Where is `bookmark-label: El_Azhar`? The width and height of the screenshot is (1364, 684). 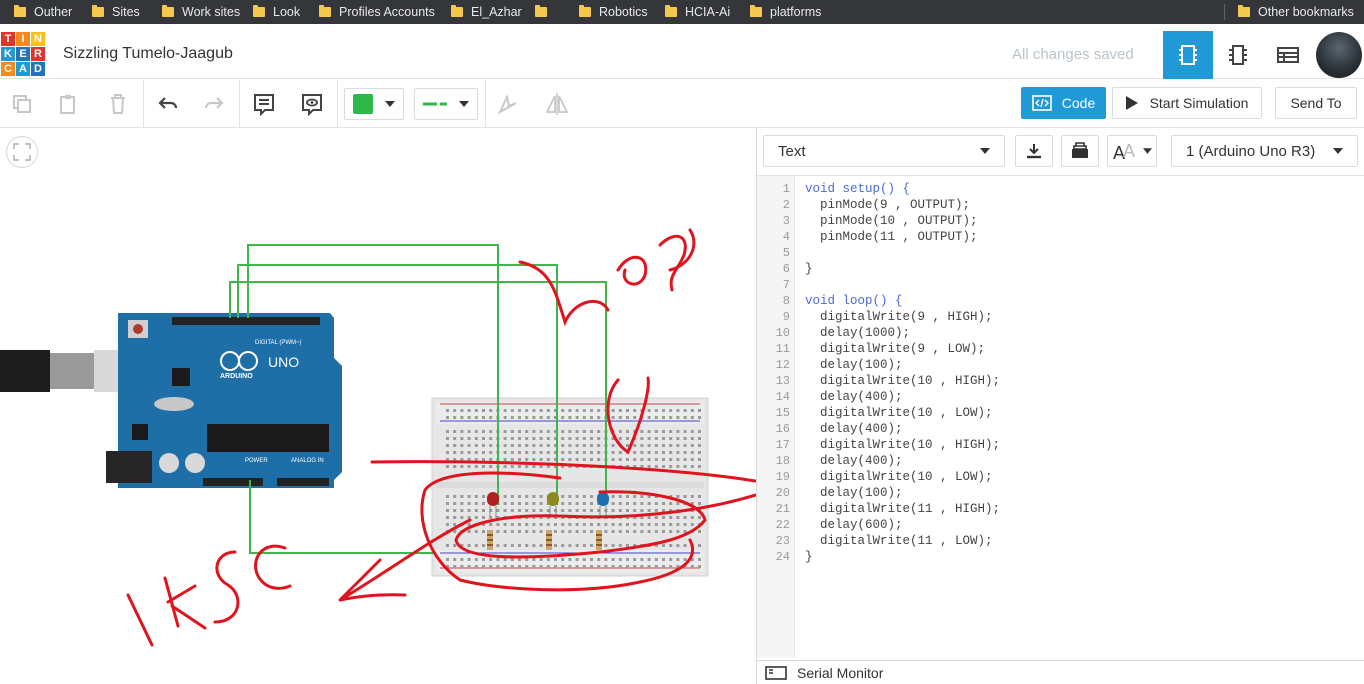 bookmark-label: El_Azhar is located at coordinates (496, 12).